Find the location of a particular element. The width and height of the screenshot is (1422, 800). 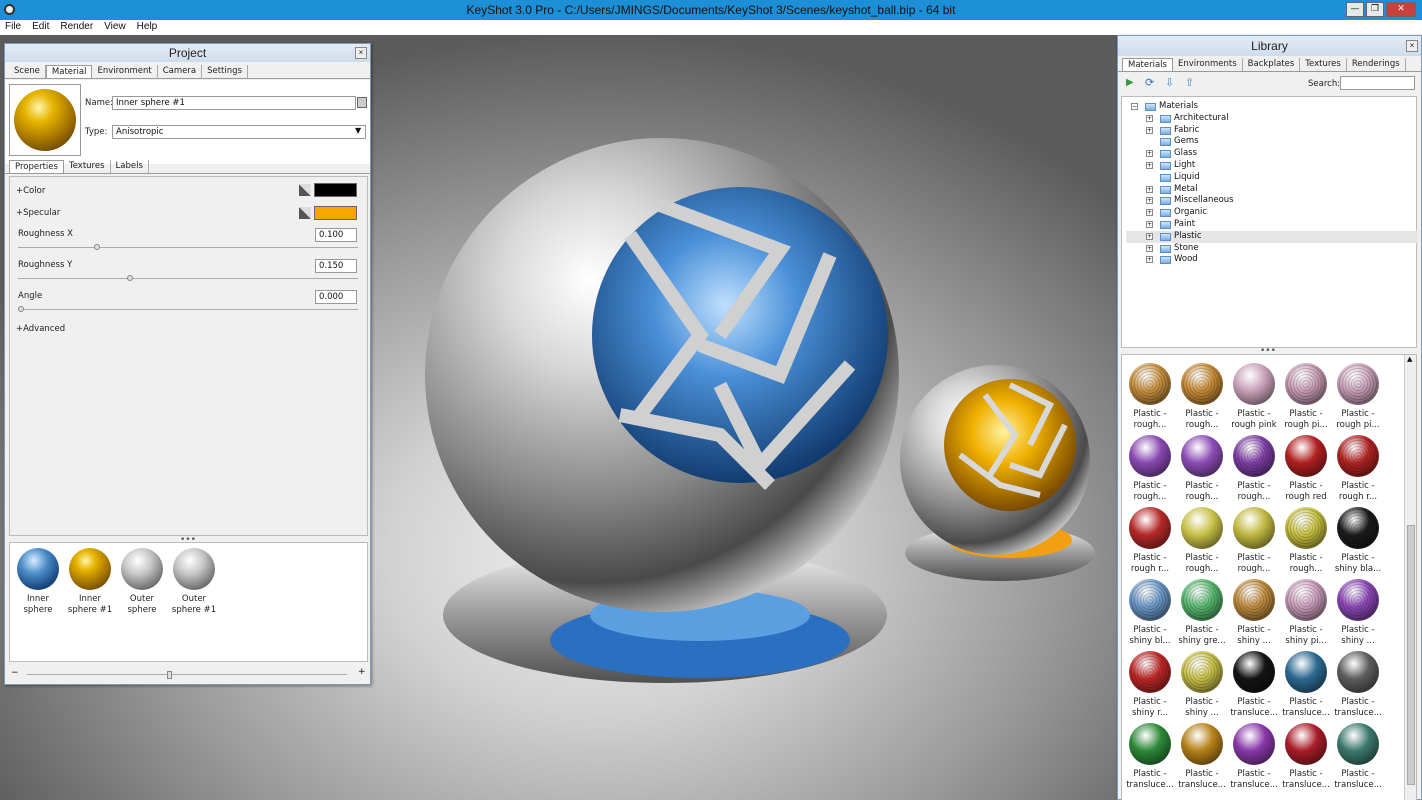

import-icon: ▶ is located at coordinates (1130, 82).